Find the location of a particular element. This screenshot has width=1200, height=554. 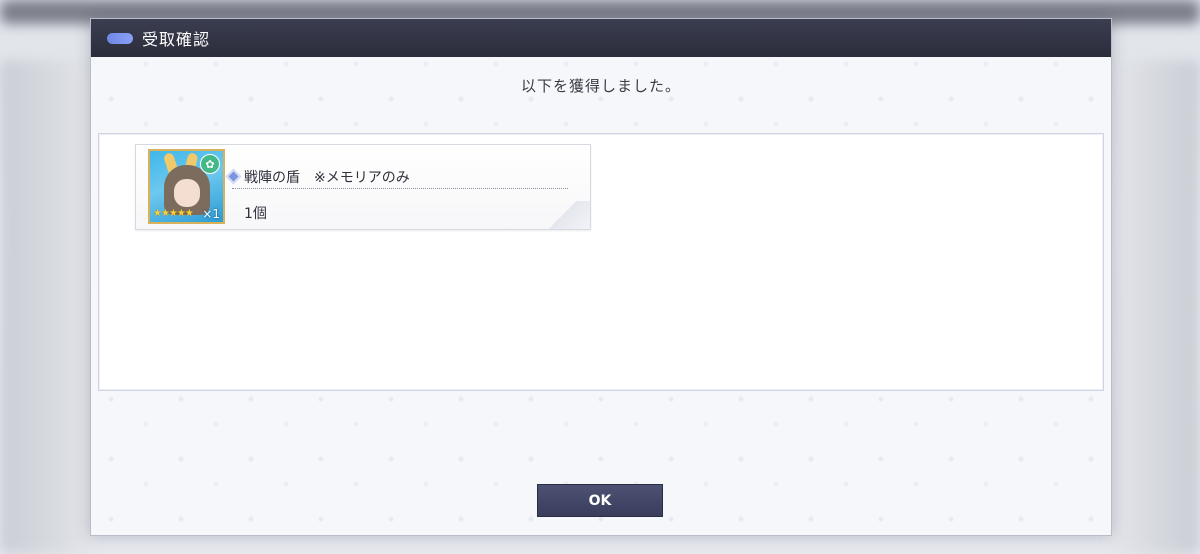

item-divider is located at coordinates (400, 188).